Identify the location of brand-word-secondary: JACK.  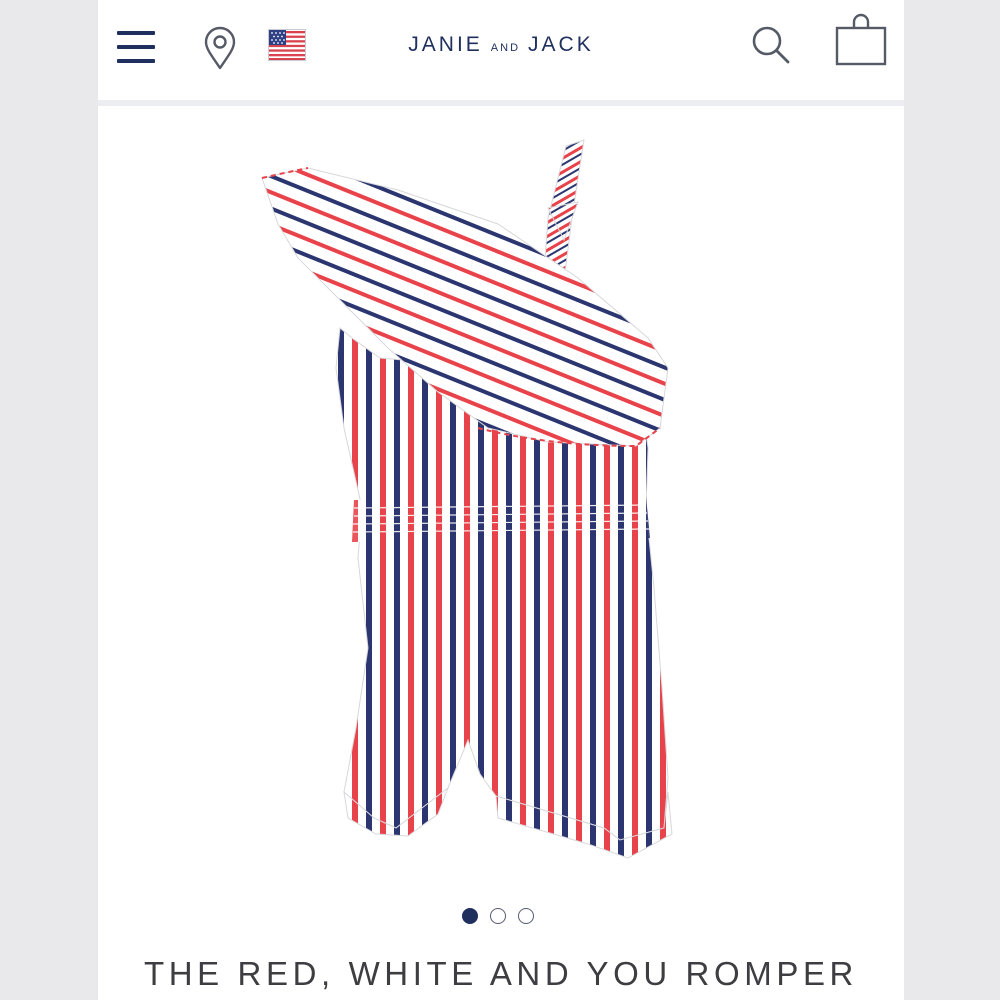
(561, 44).